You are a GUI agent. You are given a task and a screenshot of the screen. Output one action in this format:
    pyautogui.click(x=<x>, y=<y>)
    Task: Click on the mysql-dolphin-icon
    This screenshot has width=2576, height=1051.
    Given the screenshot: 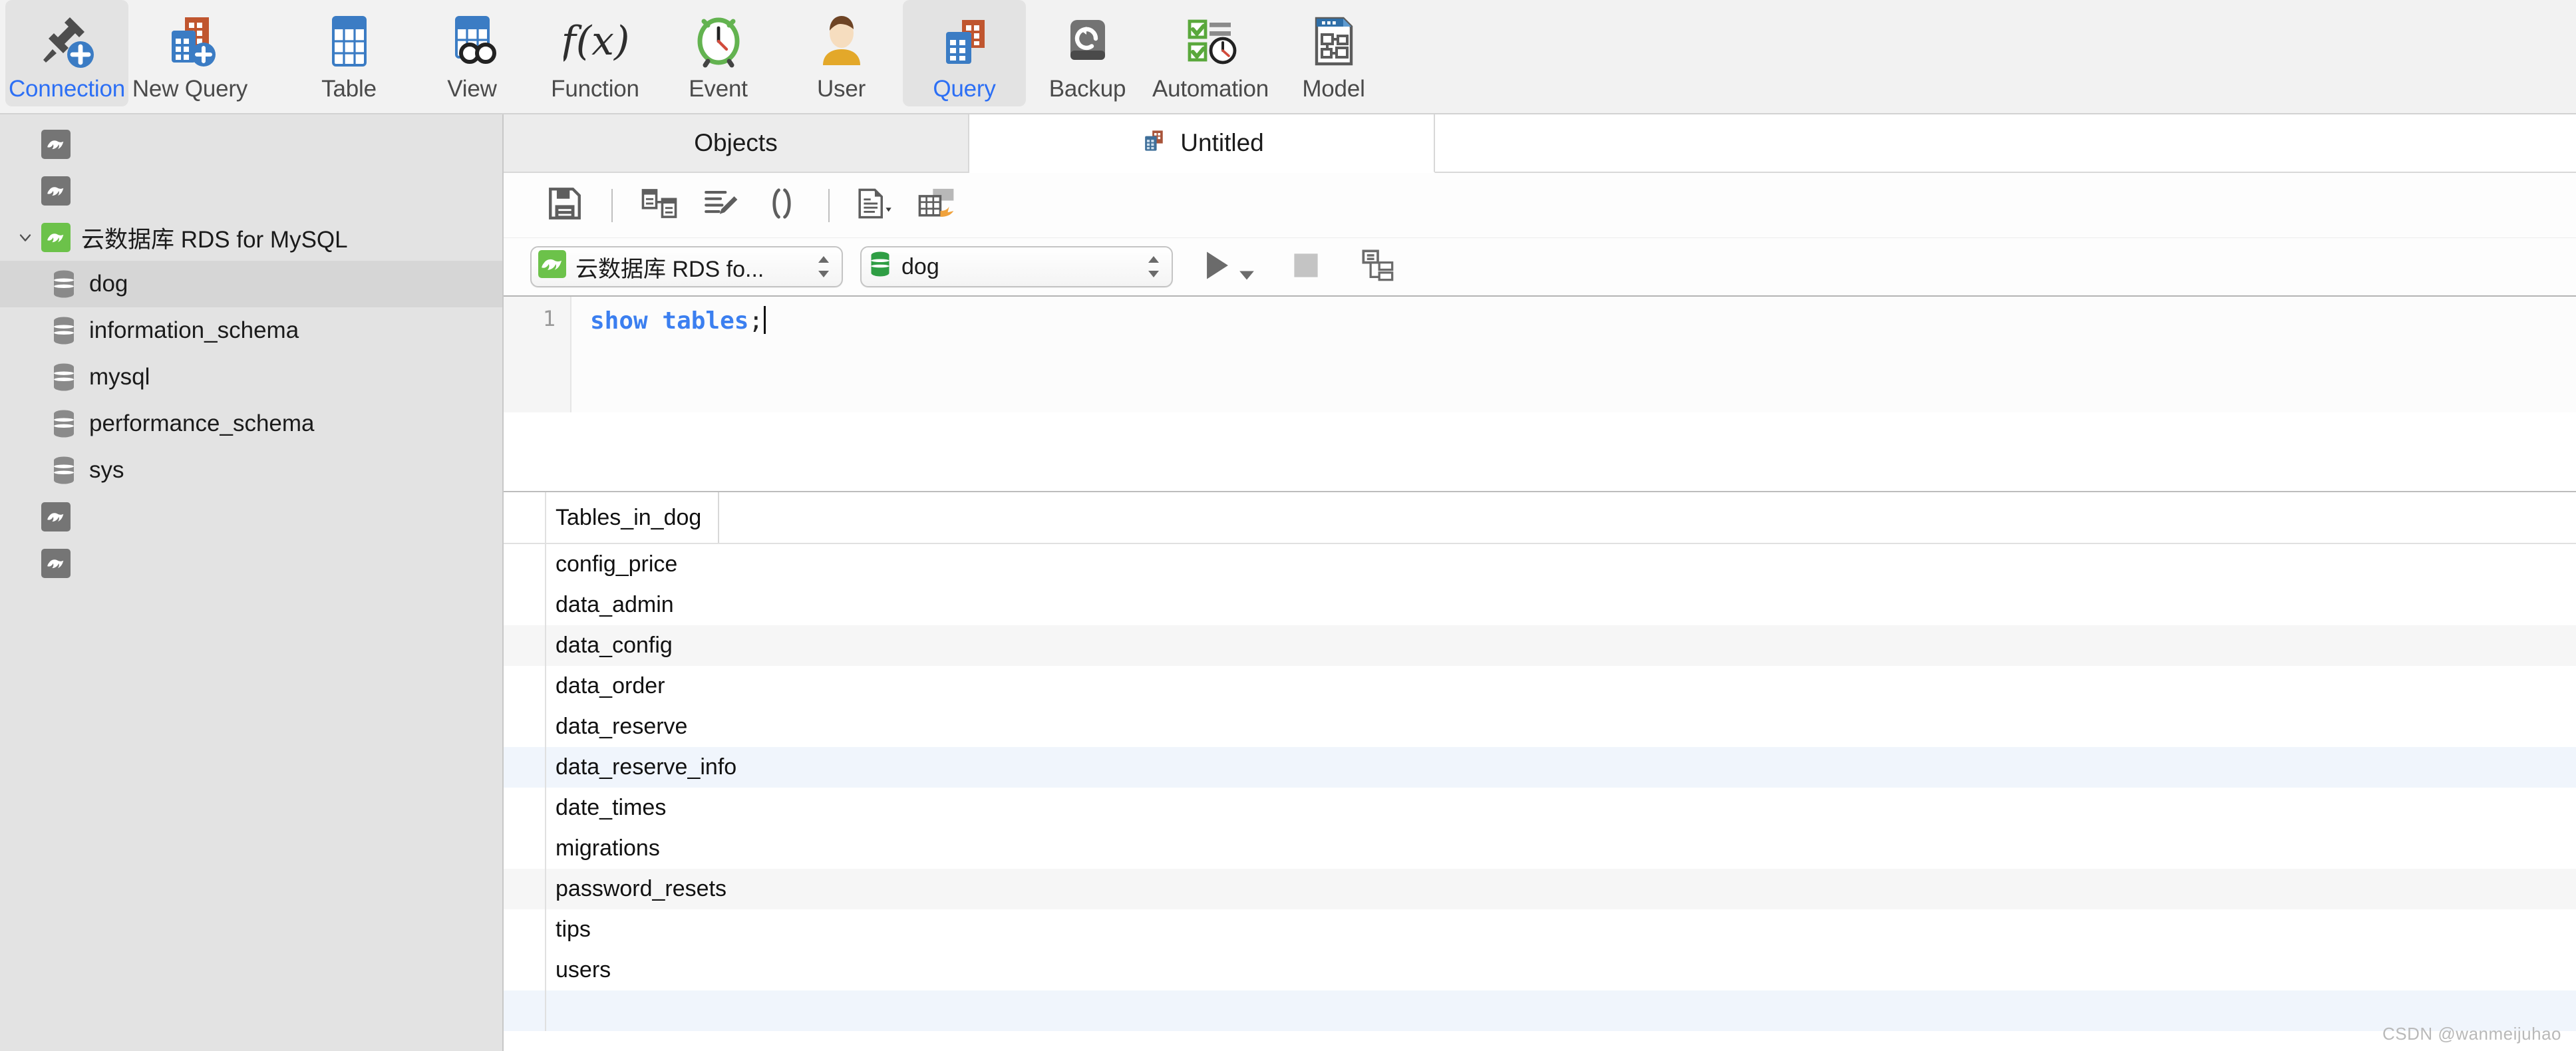 What is the action you would take?
    pyautogui.click(x=552, y=266)
    